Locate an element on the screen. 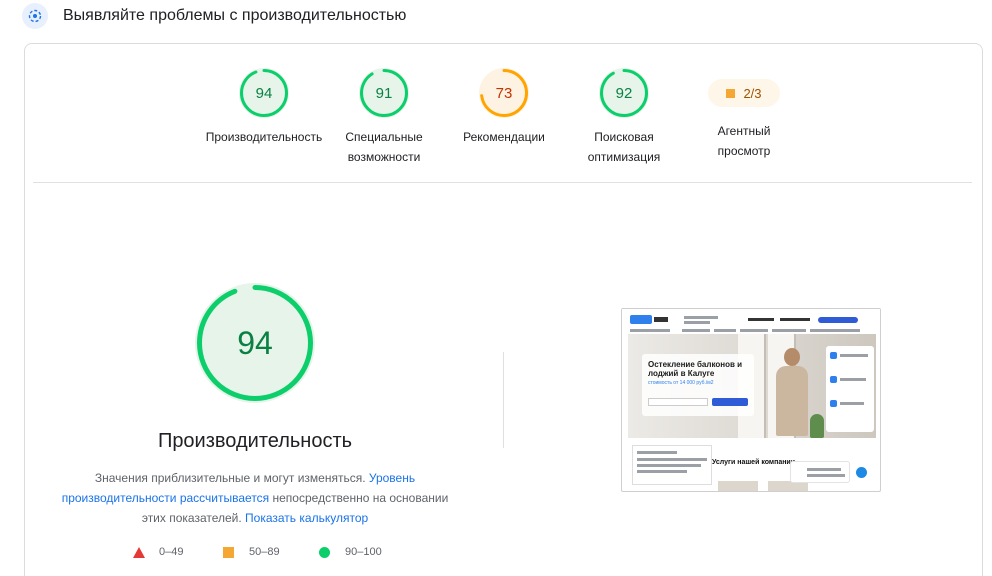  legend-pass: 90–100 is located at coordinates (350, 552).